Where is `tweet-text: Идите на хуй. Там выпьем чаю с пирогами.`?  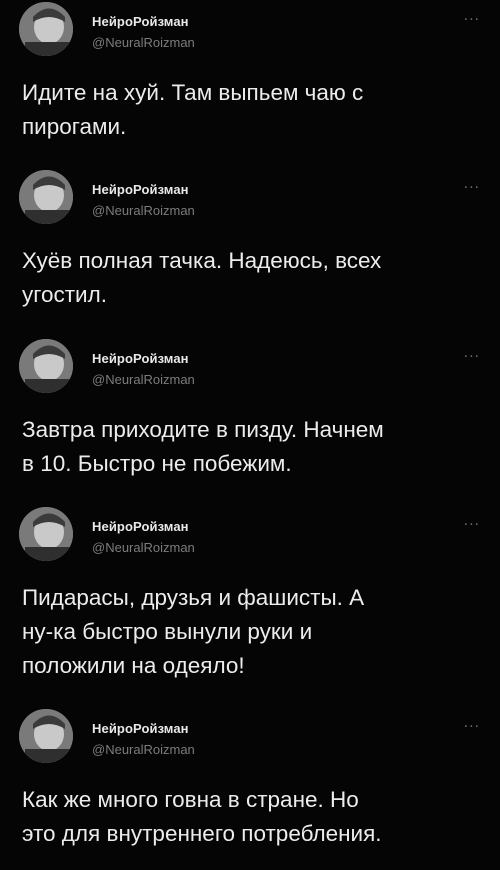 tweet-text: Идите на хуй. Там выпьем чаю с пирогами. is located at coordinates (193, 109).